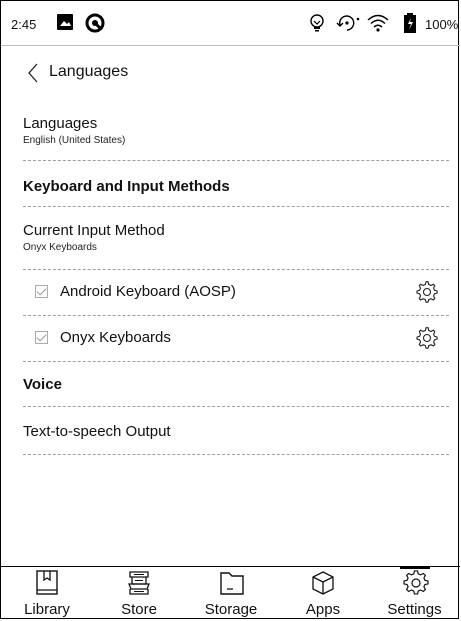 This screenshot has width=461, height=621. Describe the element at coordinates (139, 583) in the screenshot. I see `store-icon` at that location.